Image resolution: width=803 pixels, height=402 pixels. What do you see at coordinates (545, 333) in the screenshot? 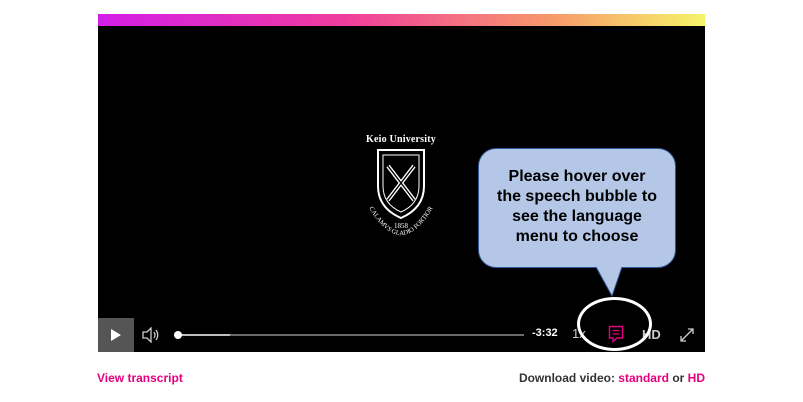
I see `time-remaining: -3:32` at bounding box center [545, 333].